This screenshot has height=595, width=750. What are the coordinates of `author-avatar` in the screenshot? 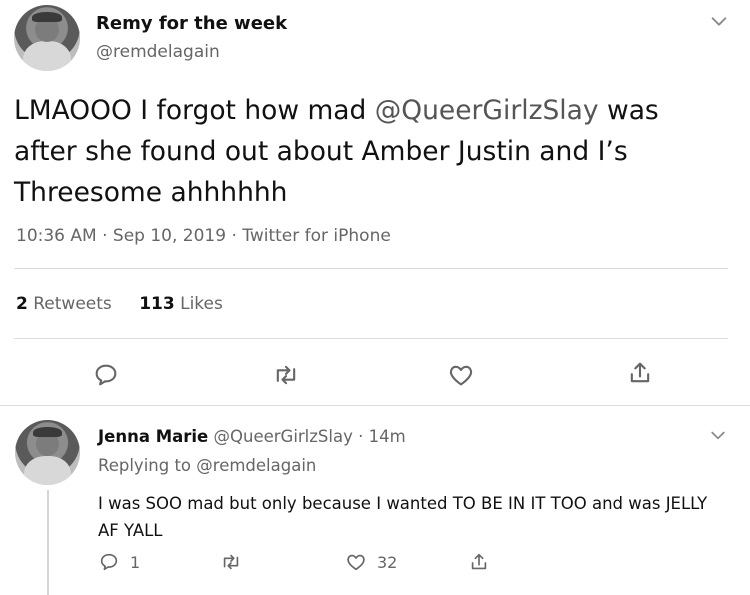 It's located at (47, 38).